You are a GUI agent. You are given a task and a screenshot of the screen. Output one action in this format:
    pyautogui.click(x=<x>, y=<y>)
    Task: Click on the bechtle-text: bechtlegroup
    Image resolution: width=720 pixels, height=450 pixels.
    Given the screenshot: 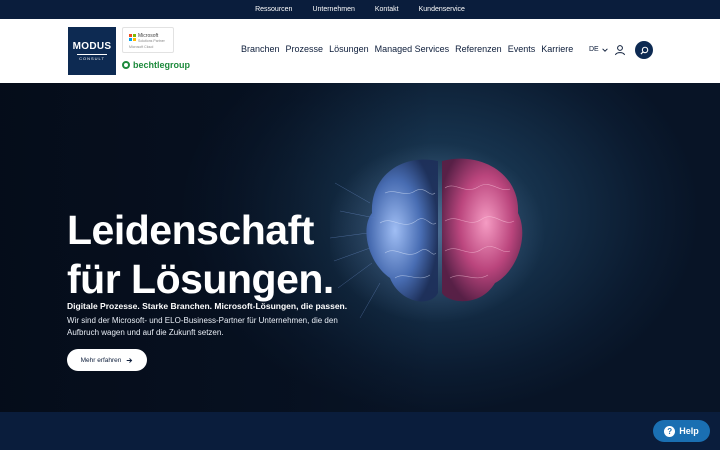 What is the action you would take?
    pyautogui.click(x=162, y=65)
    